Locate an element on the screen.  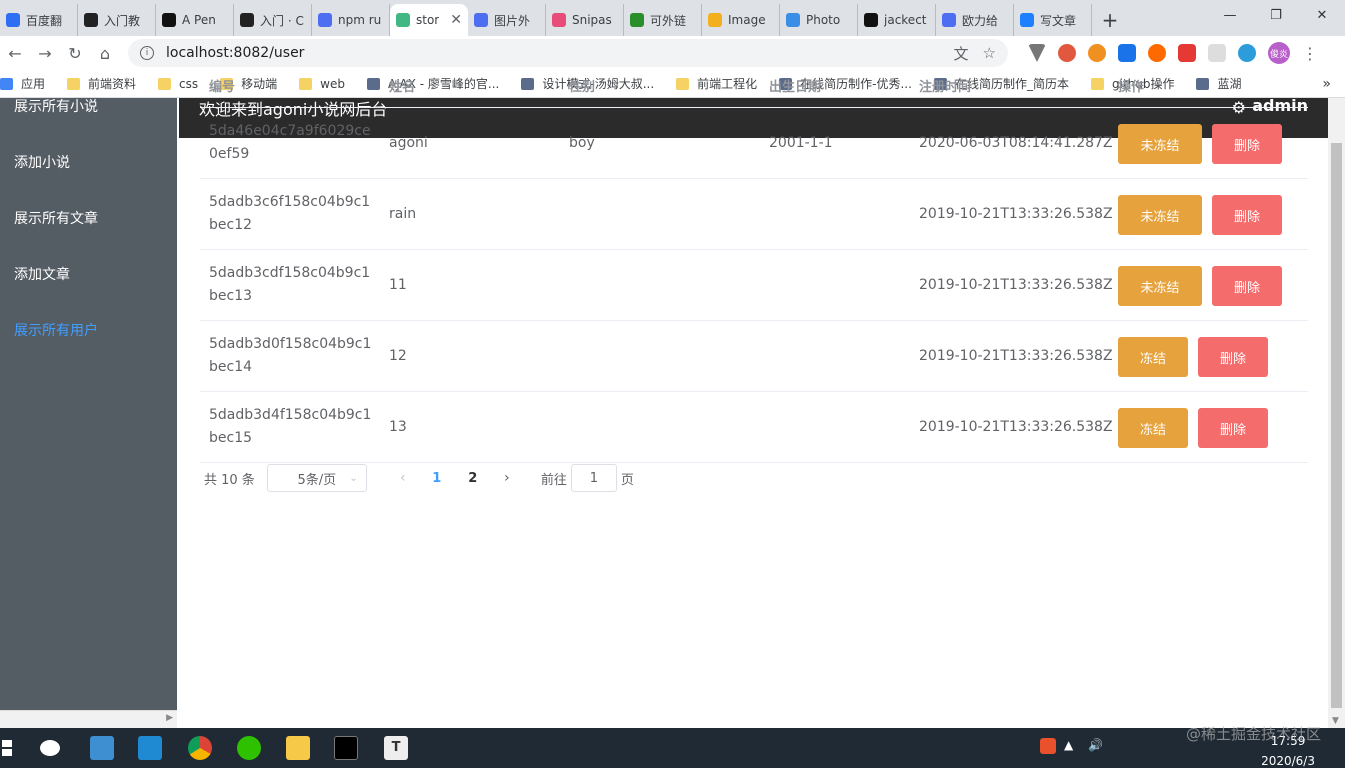
app-icon is located at coordinates (102, 748).